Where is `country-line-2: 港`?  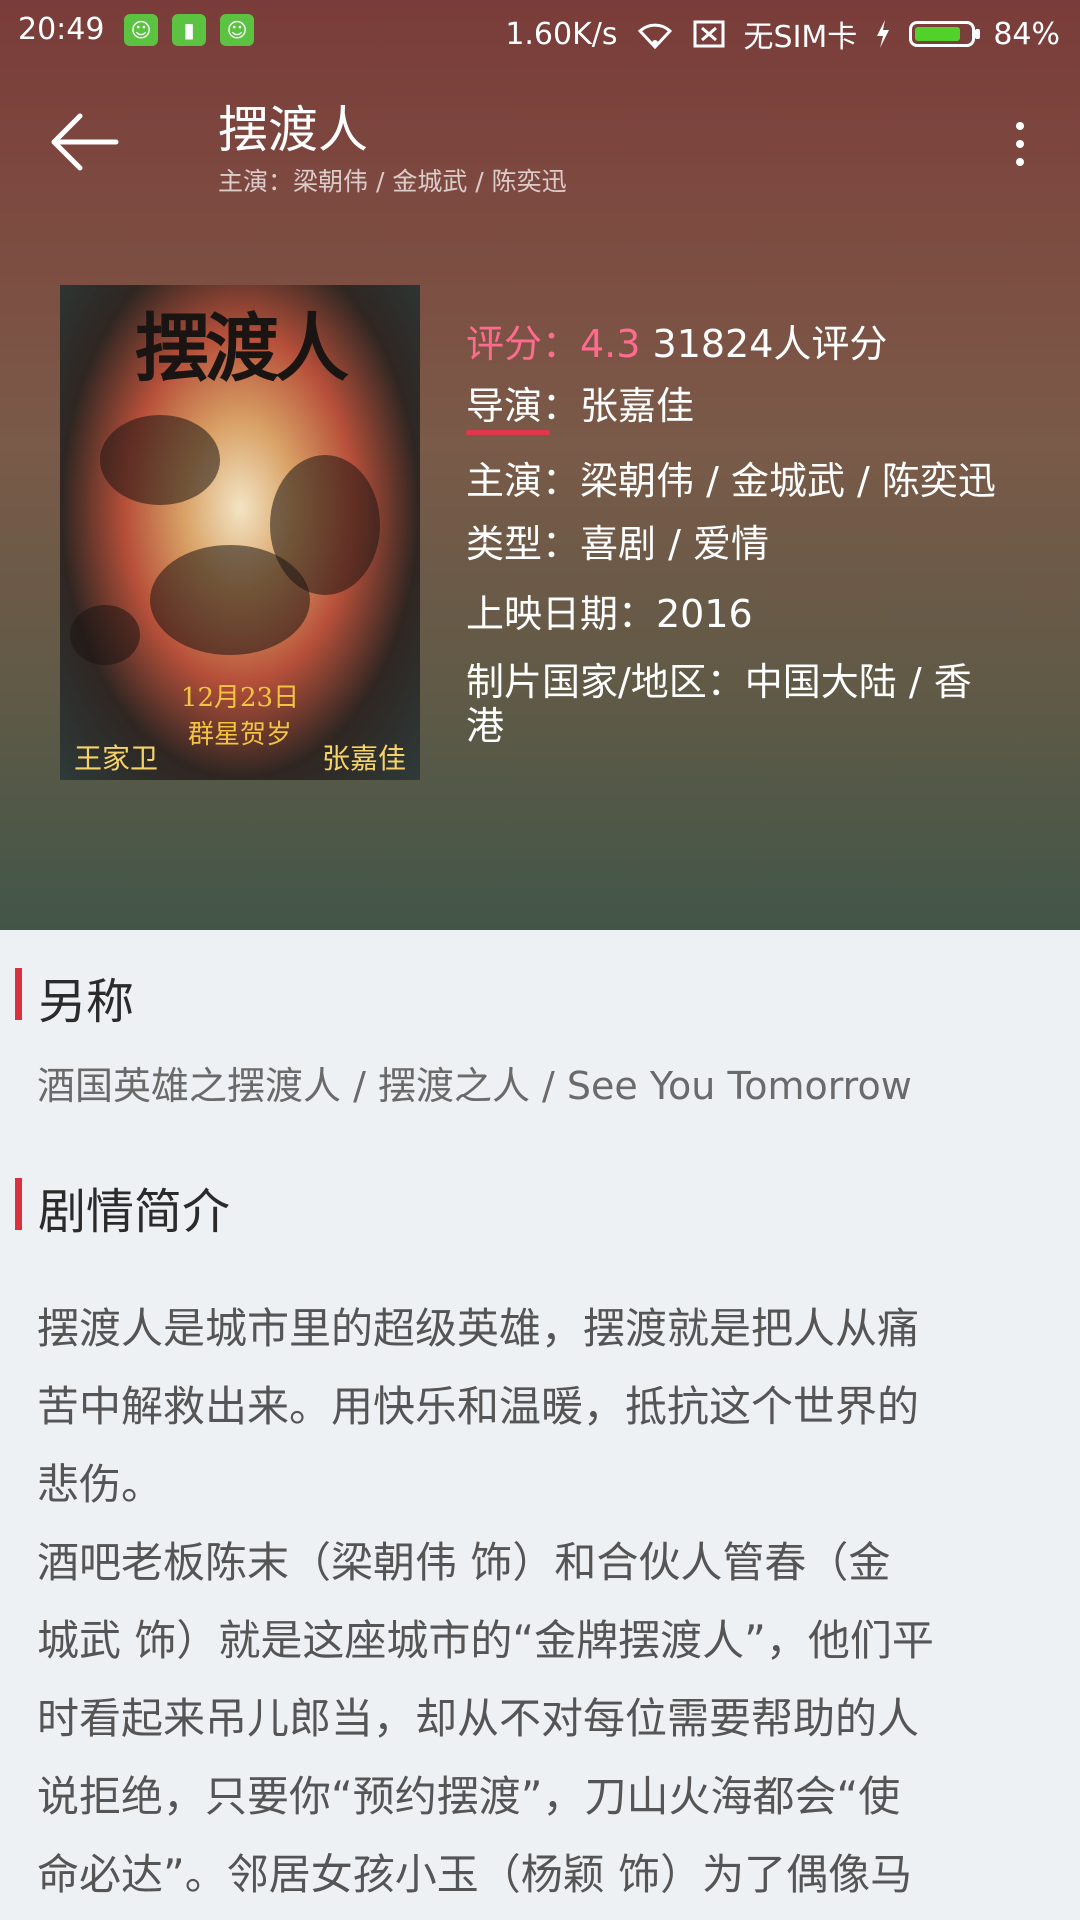
country-line-2: 港 is located at coordinates (485, 726).